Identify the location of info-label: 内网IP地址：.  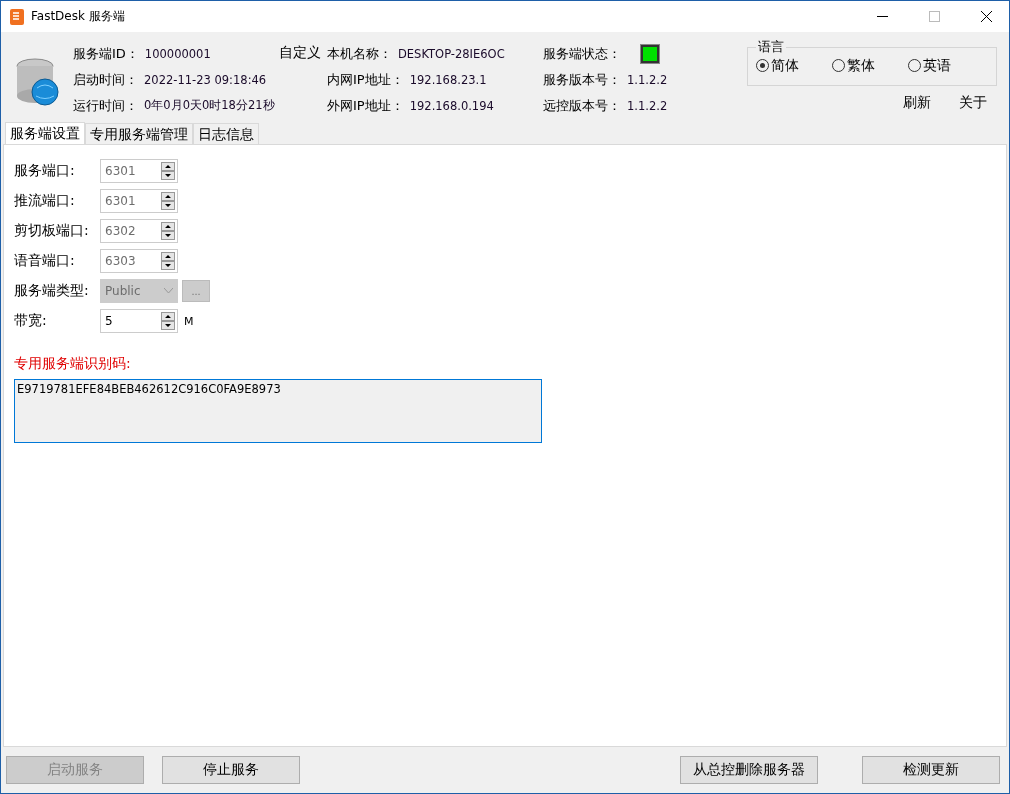
(365, 79).